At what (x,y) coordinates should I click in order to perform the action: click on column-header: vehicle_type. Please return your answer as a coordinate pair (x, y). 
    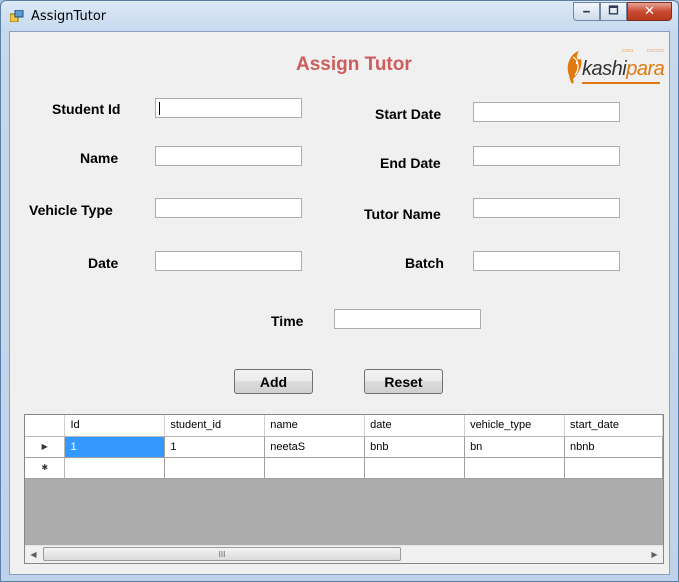
    Looking at the image, I should click on (515, 426).